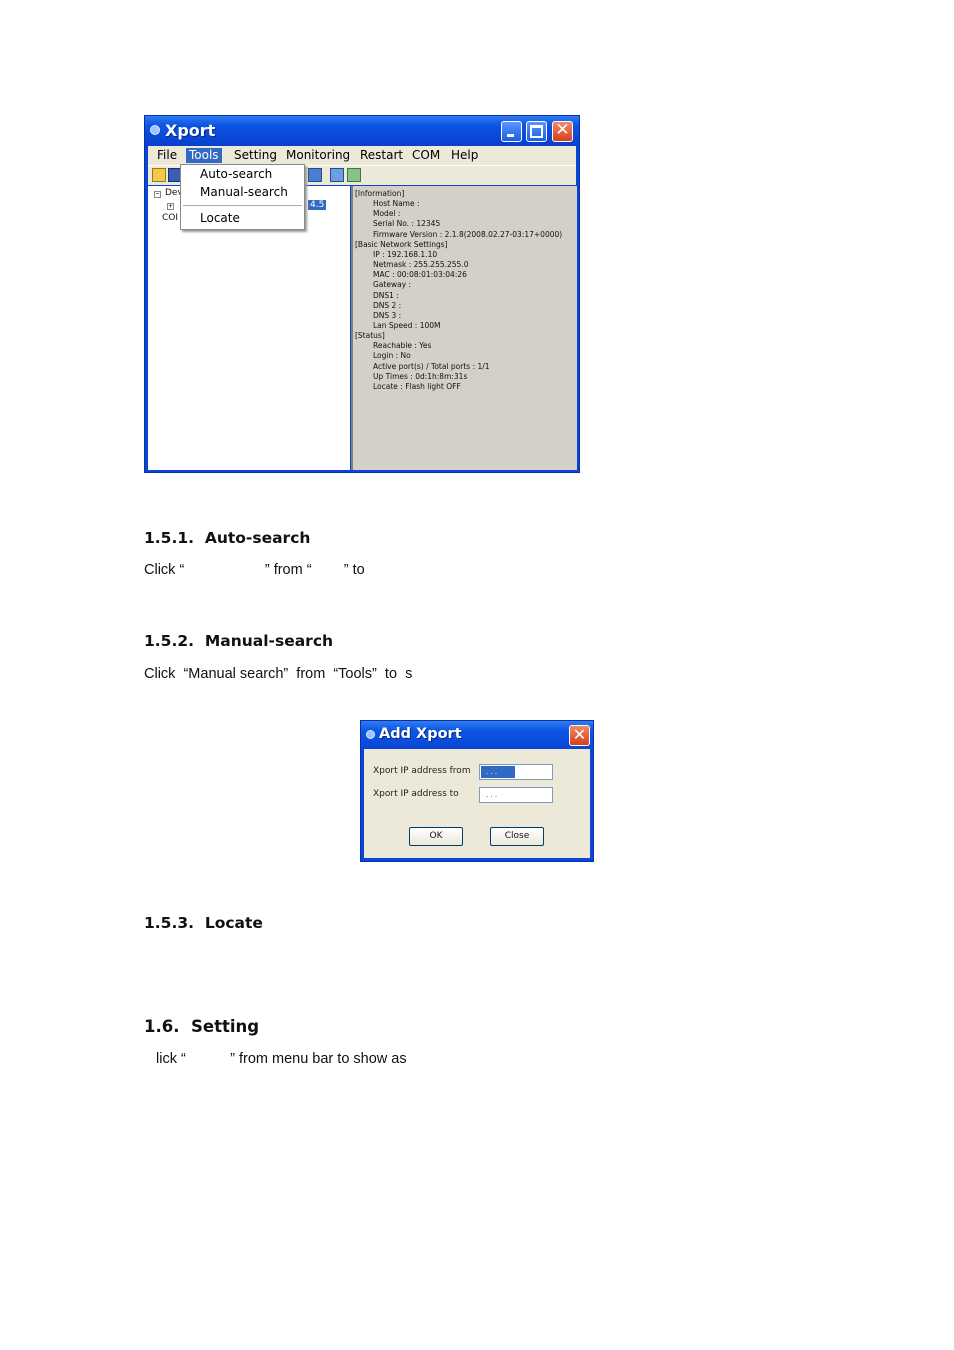 This screenshot has height=1350, width=954. Describe the element at coordinates (380, 193) in the screenshot. I see `info-section-header: [Information]` at that location.